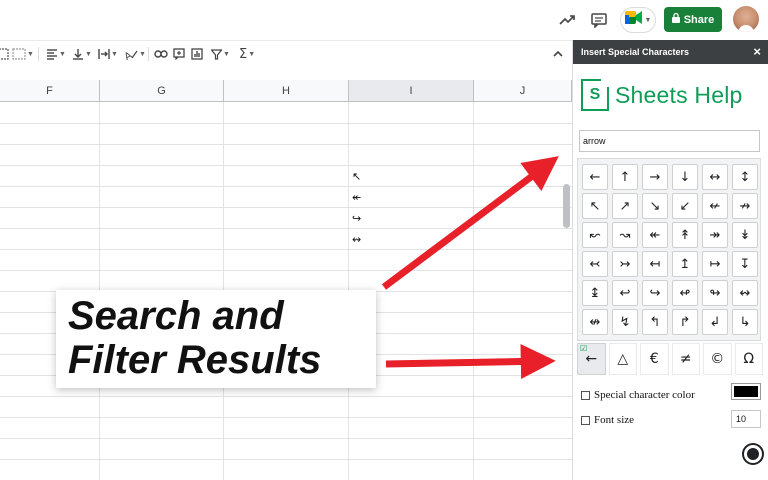  What do you see at coordinates (161, 54) in the screenshot?
I see `link-icon` at bounding box center [161, 54].